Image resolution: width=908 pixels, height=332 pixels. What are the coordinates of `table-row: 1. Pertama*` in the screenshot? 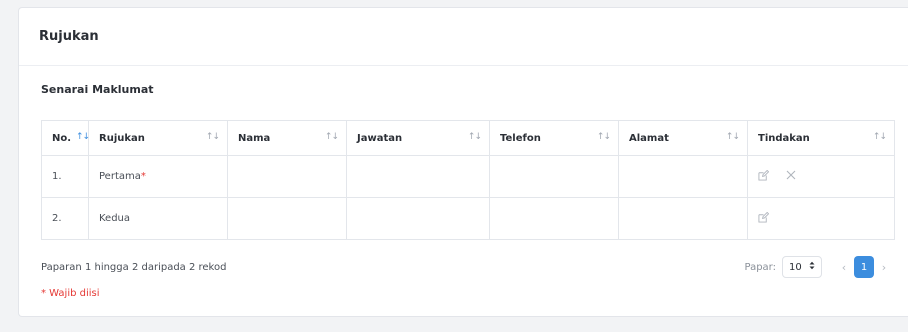 It's located at (468, 176).